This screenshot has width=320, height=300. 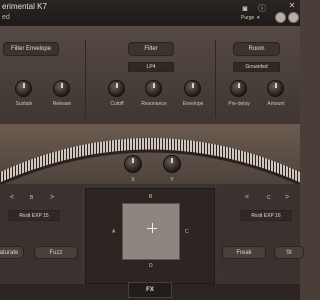 I want to click on filter-envelope-button: Filter Envelope, so click(x=31, y=49).